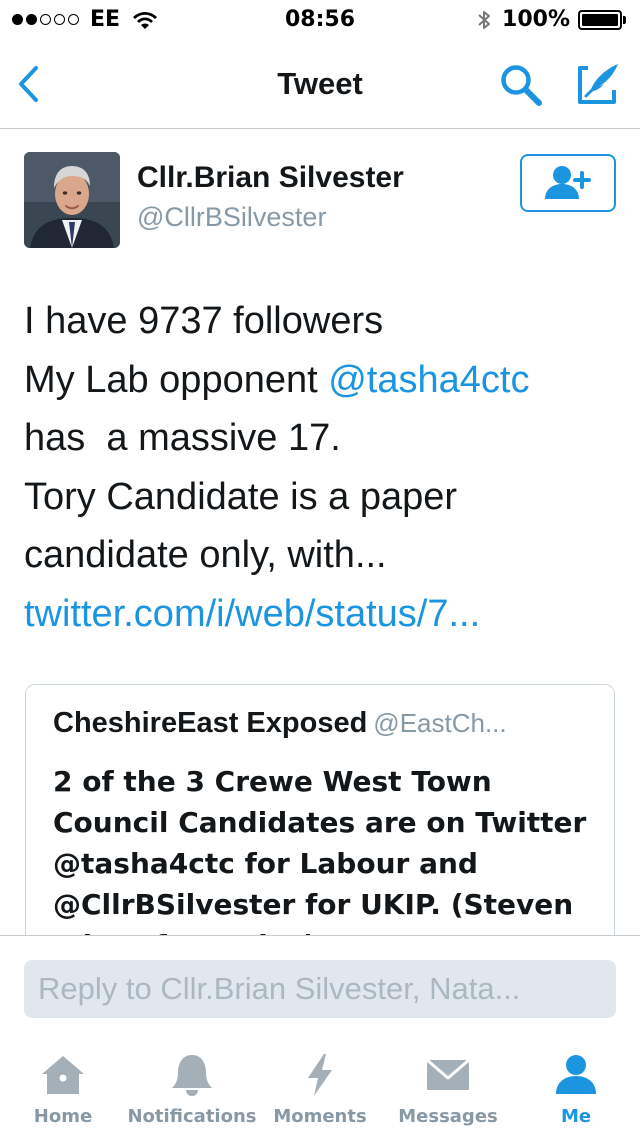 The image size is (640, 1136). Describe the element at coordinates (320, 1116) in the screenshot. I see `tab-label: Moments` at that location.